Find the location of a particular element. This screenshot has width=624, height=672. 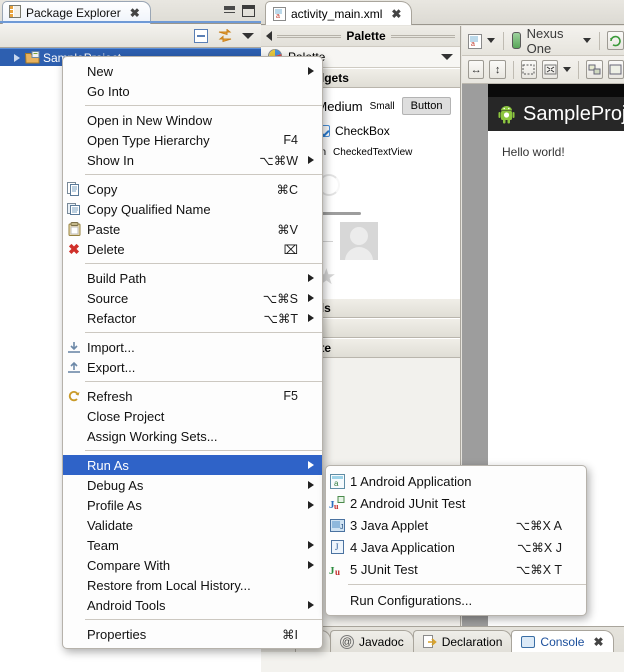

fit-height-icon: ↕ is located at coordinates (497, 69).